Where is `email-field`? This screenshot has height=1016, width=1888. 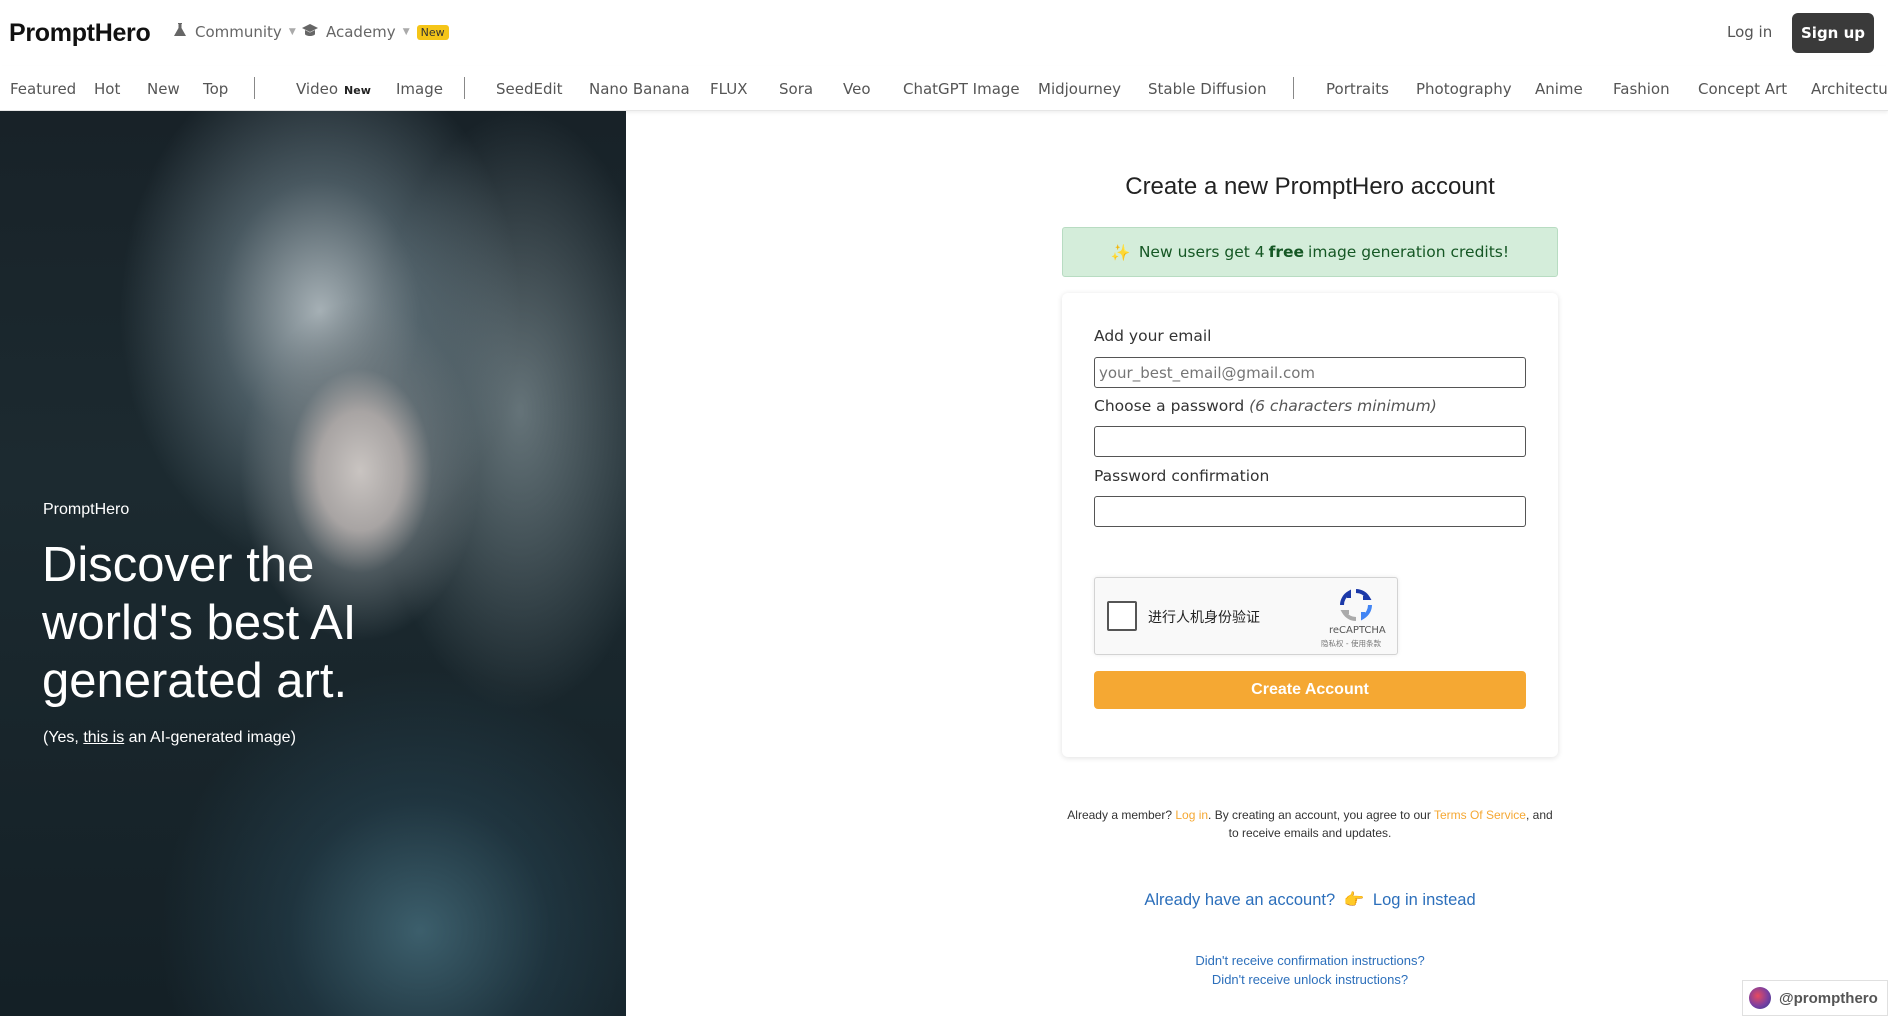 email-field is located at coordinates (1310, 372).